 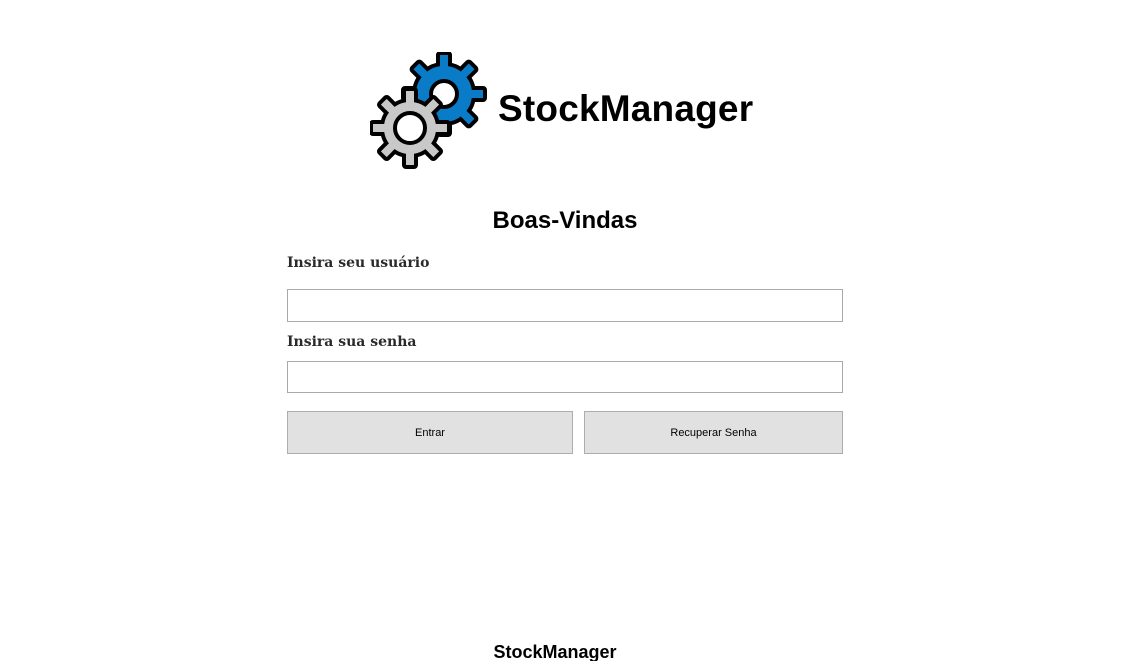 What do you see at coordinates (565, 305) in the screenshot?
I see `username-input` at bounding box center [565, 305].